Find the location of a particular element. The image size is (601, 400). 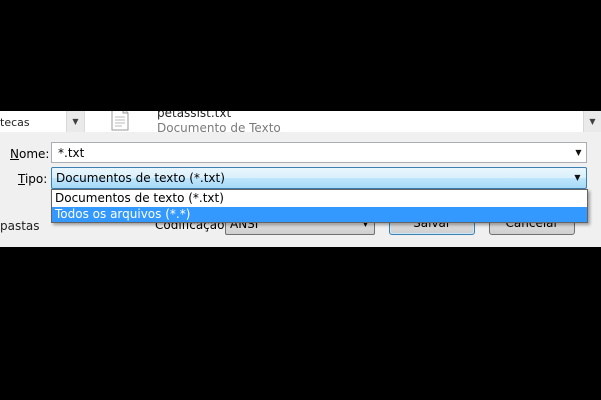

file-type-select: Documentos de texto (*.txt) ▼ is located at coordinates (319, 178).